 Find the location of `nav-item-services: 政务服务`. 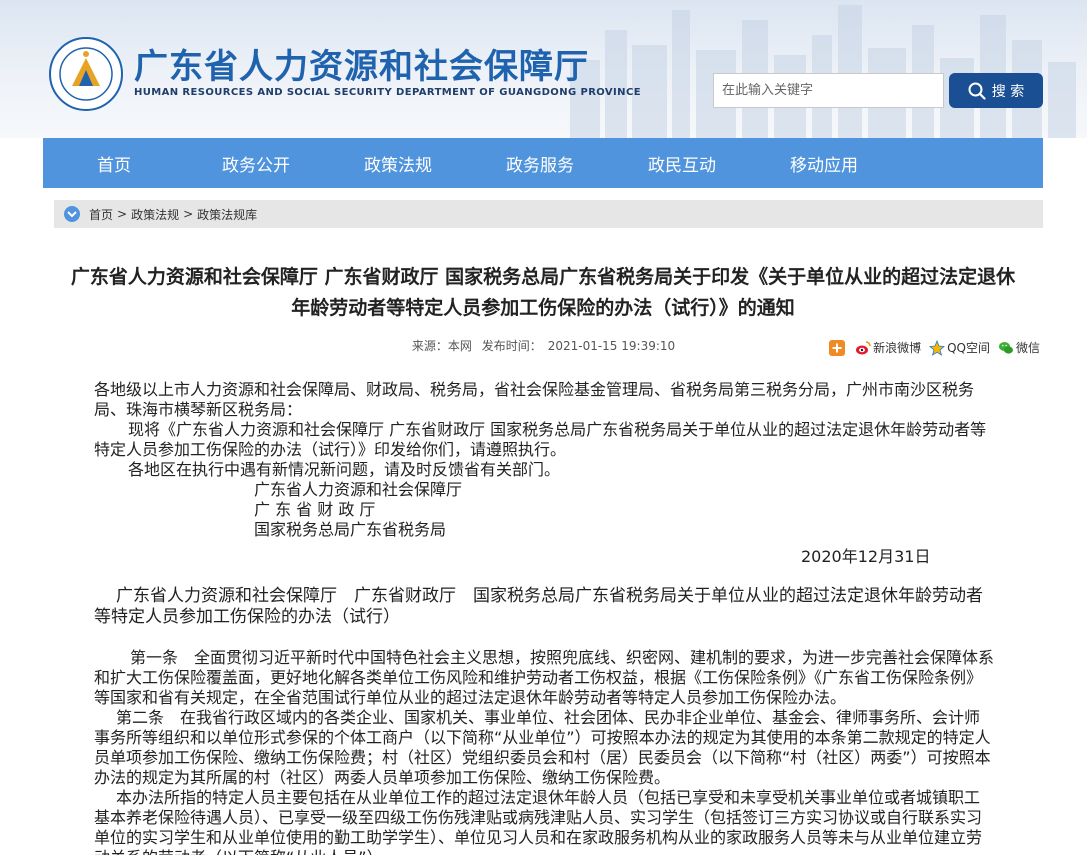

nav-item-services: 政务服务 is located at coordinates (540, 163).